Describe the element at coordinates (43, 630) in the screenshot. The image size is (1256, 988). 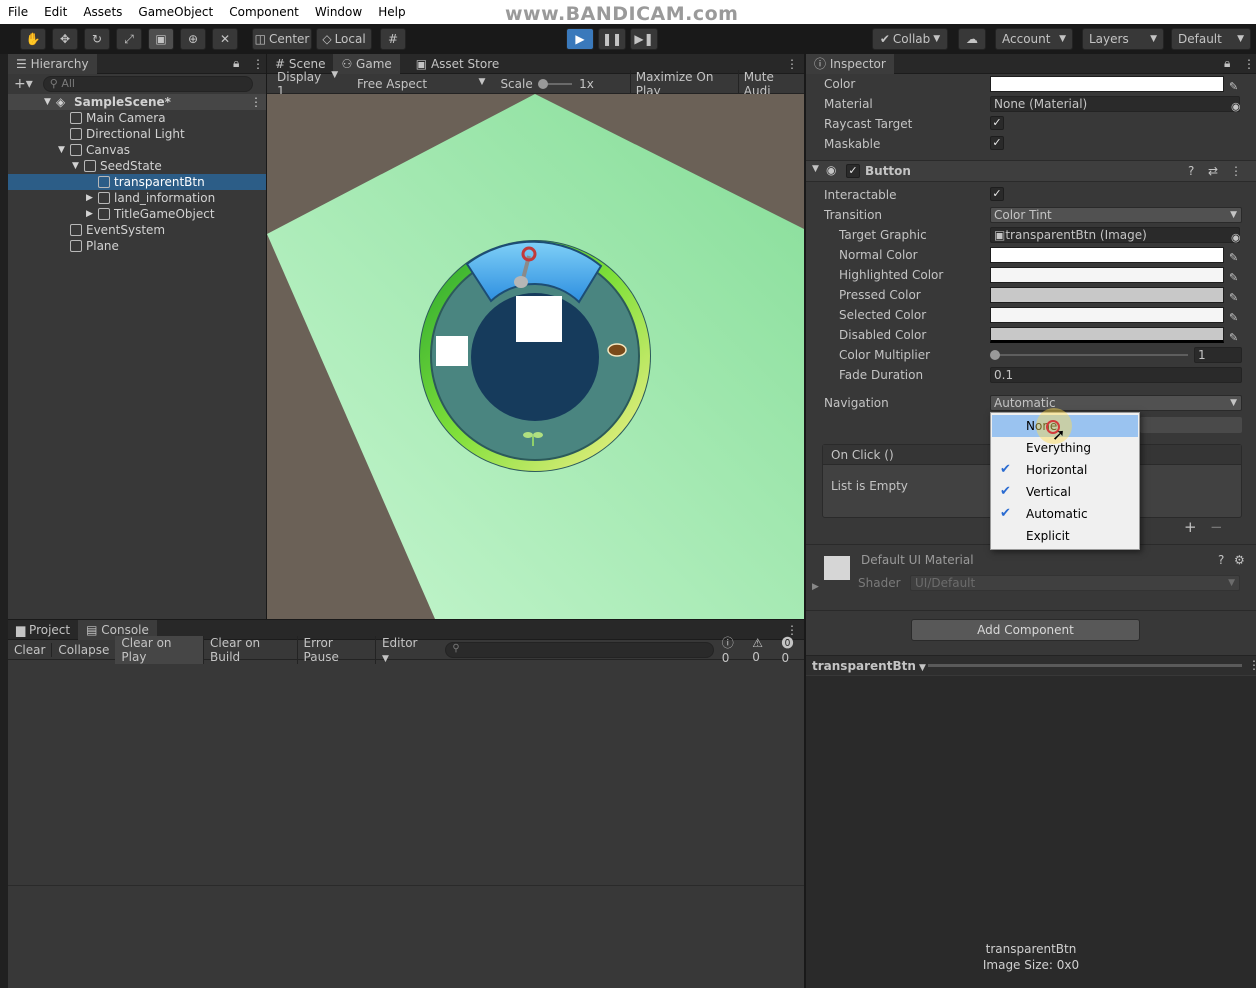
I see `tab-project: ▆ Project` at that location.